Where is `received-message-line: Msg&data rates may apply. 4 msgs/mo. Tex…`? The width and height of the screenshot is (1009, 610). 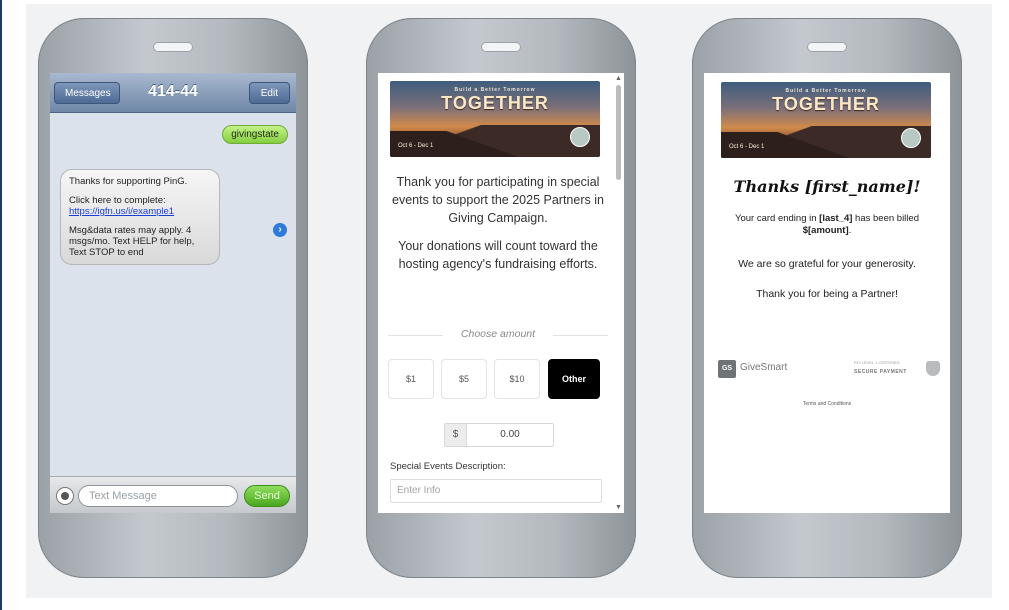
received-message-line: Msg&data rates may apply. 4 msgs/mo. Tex… is located at coordinates (132, 241).